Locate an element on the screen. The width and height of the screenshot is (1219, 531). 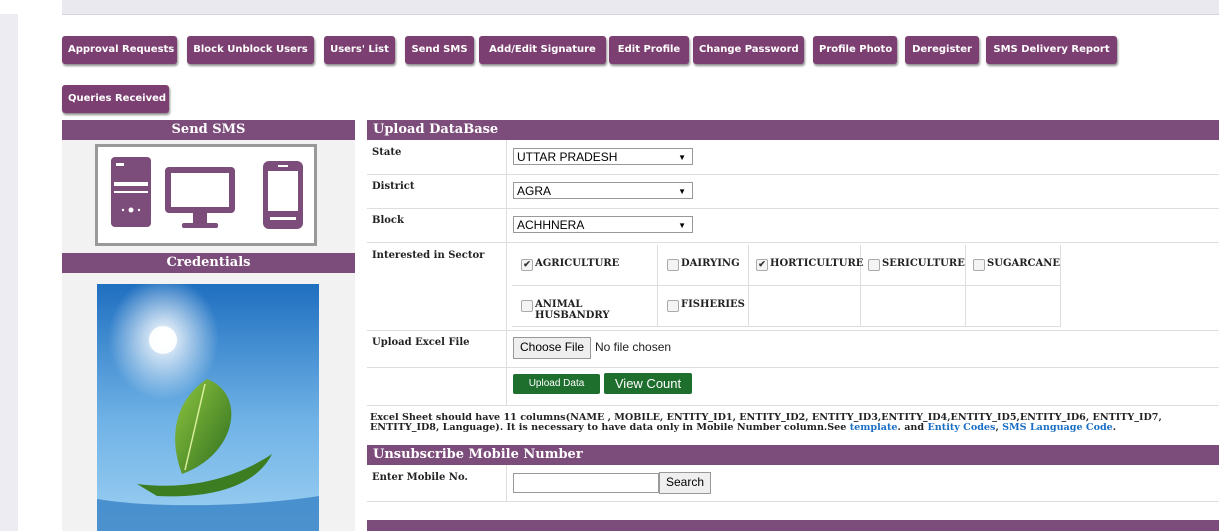
sector-label-fisheries: FISHERIES is located at coordinates (713, 304).